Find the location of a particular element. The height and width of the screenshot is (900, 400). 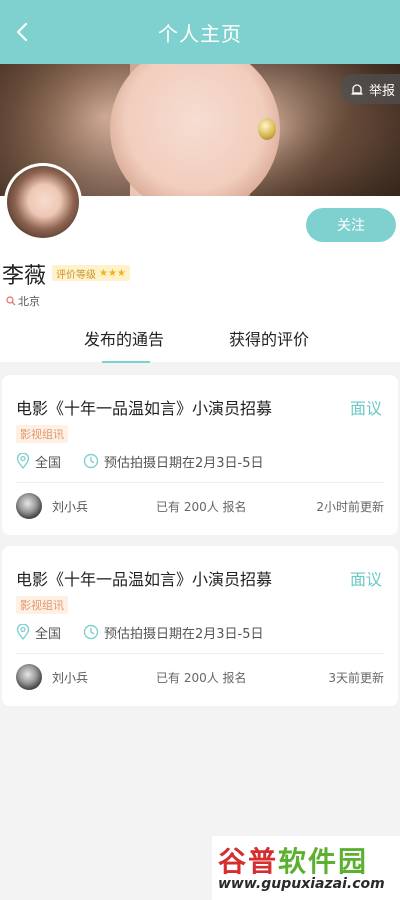

report-button: 举报 is located at coordinates (370, 89).